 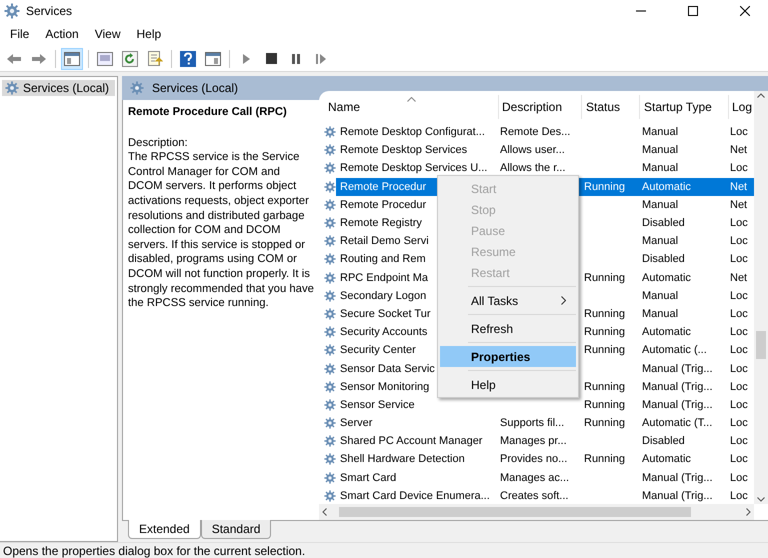 I want to click on play-icon, so click(x=246, y=58).